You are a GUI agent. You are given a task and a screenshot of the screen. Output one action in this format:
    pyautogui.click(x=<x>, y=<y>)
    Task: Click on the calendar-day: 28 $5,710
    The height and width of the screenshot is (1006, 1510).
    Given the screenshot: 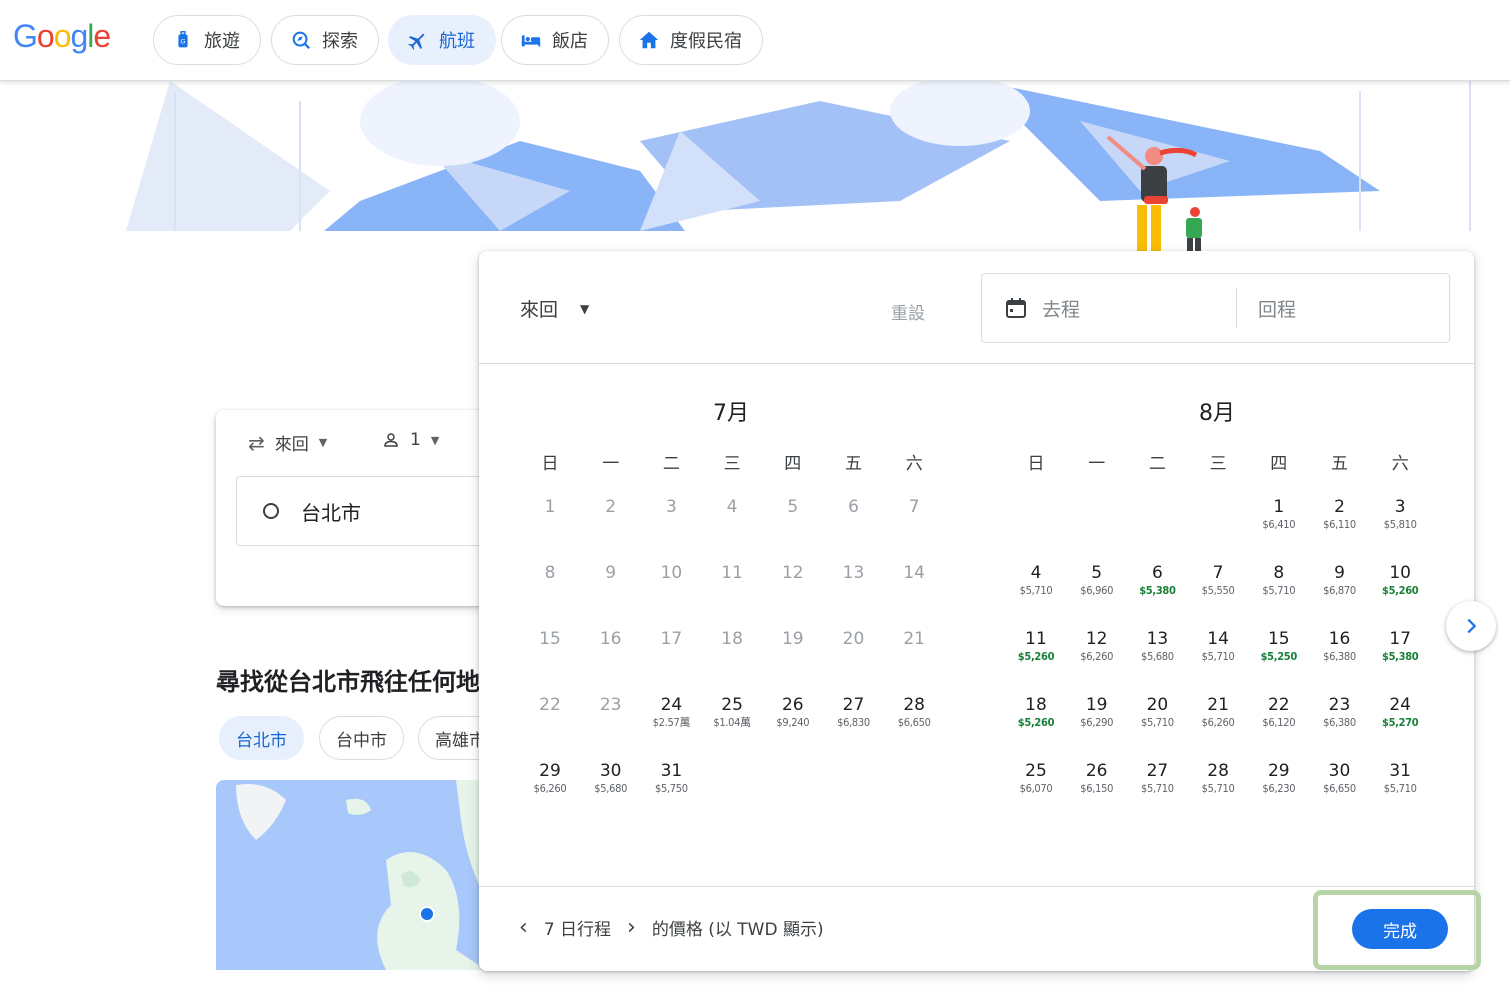 What is the action you would take?
    pyautogui.click(x=1218, y=785)
    